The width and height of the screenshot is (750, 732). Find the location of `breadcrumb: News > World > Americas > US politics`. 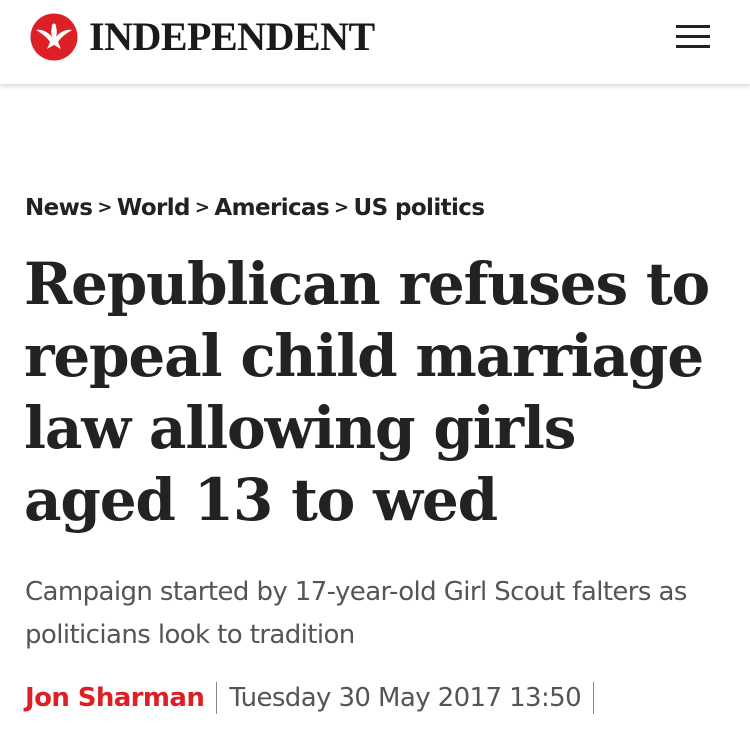

breadcrumb: News > World > Americas > US politics is located at coordinates (255, 208).